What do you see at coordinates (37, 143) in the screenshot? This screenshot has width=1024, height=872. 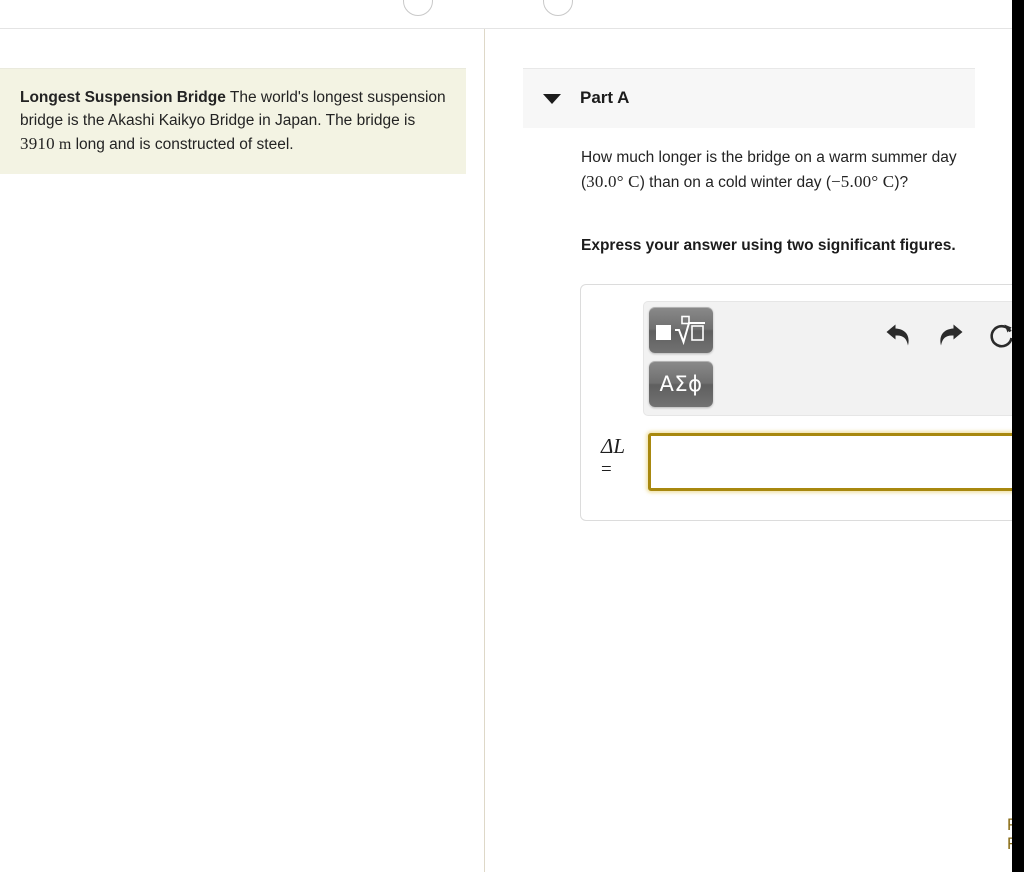 I see `bridge-length-value: 3910` at bounding box center [37, 143].